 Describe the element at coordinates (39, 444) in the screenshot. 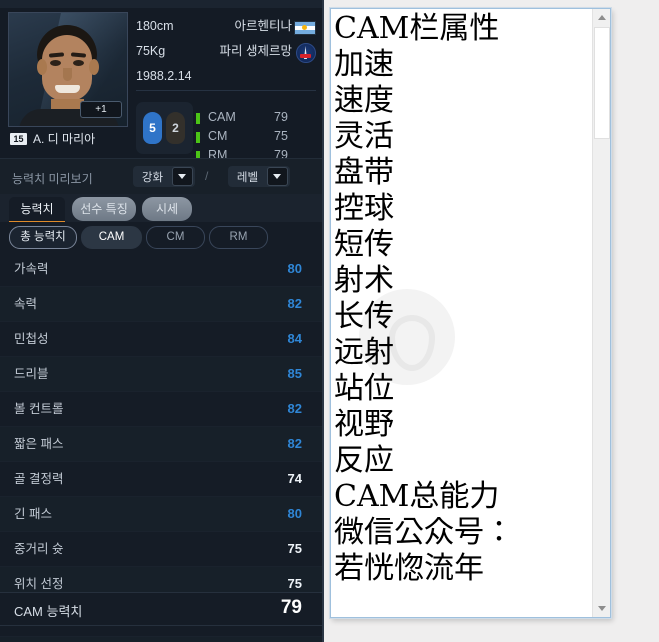

I see `stat-label: 짧은 패스` at that location.